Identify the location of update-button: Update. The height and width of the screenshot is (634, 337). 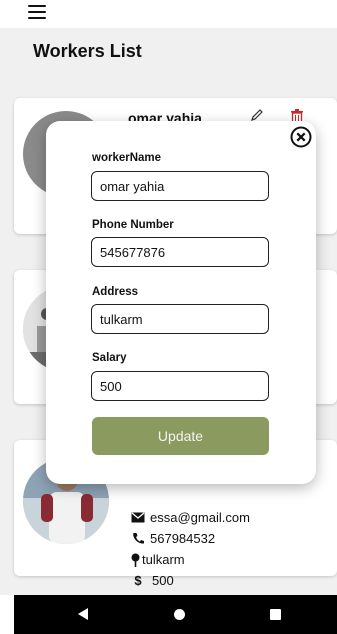
(180, 436).